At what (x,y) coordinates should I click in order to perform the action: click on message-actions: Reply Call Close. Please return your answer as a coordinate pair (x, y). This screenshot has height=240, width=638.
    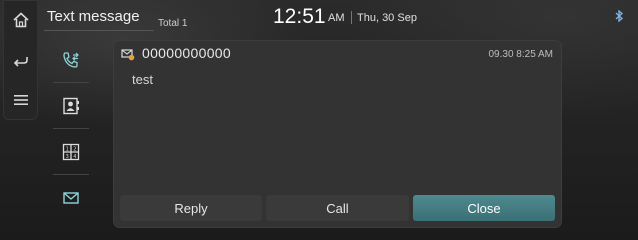
    Looking at the image, I should click on (337, 208).